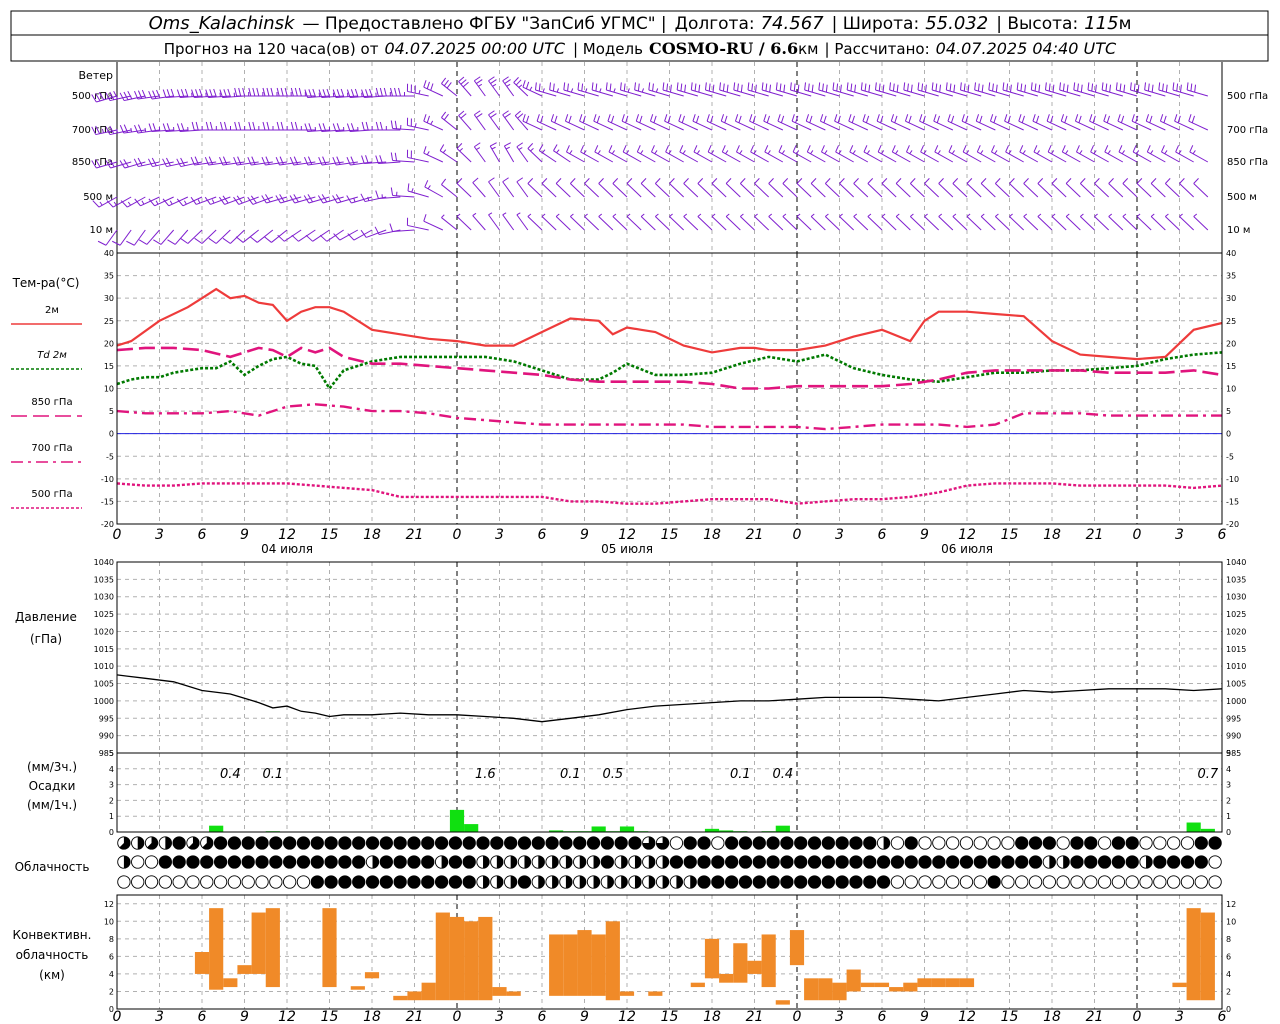 The image size is (1280, 1024). What do you see at coordinates (1236, 701) in the screenshot?
I see `pressure-ytick-right: 1000` at bounding box center [1236, 701].